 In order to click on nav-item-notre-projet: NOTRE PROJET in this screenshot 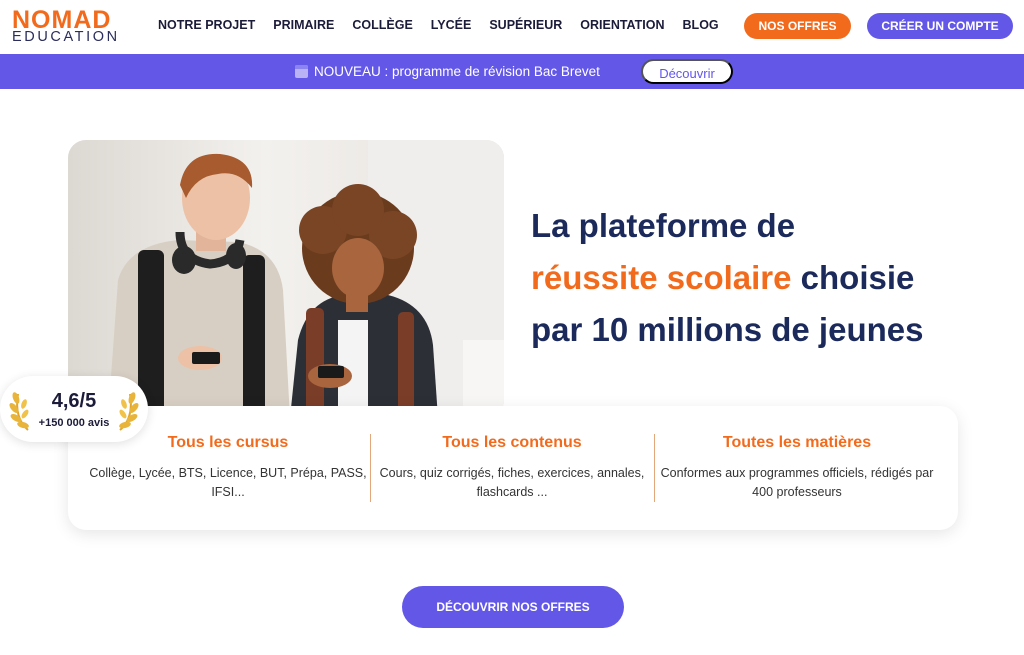, I will do `click(206, 25)`.